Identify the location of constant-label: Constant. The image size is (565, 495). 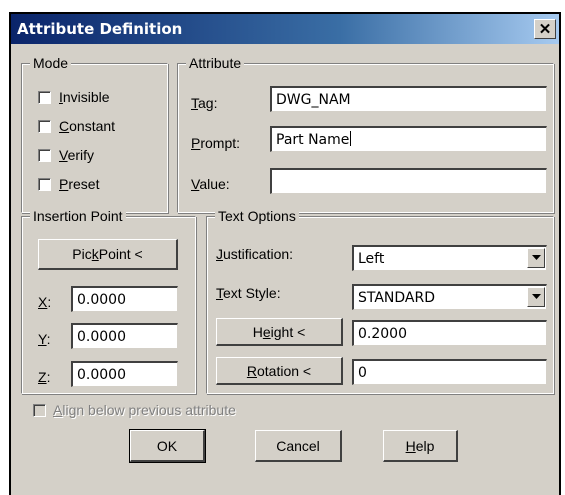
(87, 126).